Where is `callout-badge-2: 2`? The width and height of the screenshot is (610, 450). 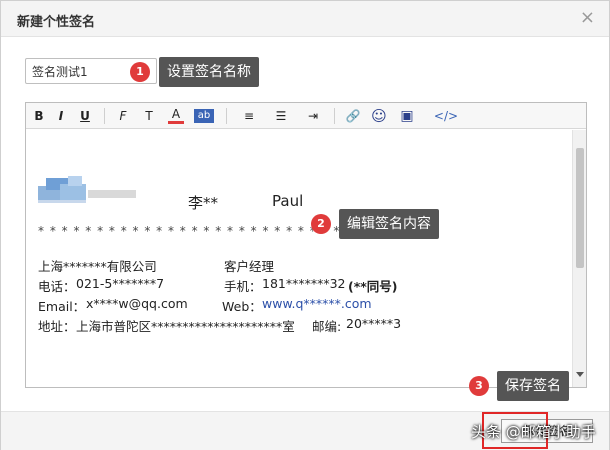
callout-badge-2: 2 is located at coordinates (321, 224).